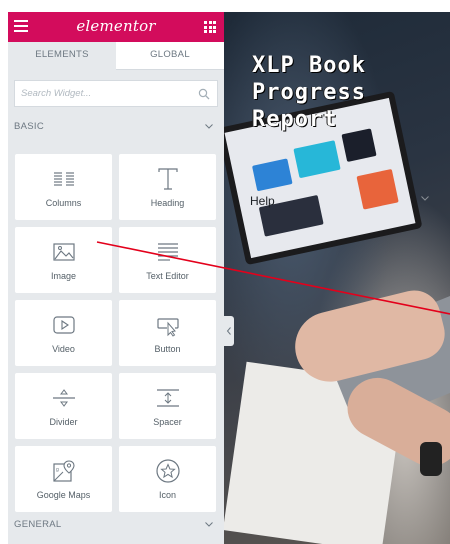  Describe the element at coordinates (170, 56) in the screenshot. I see `tab-global: GLOBAL` at that location.